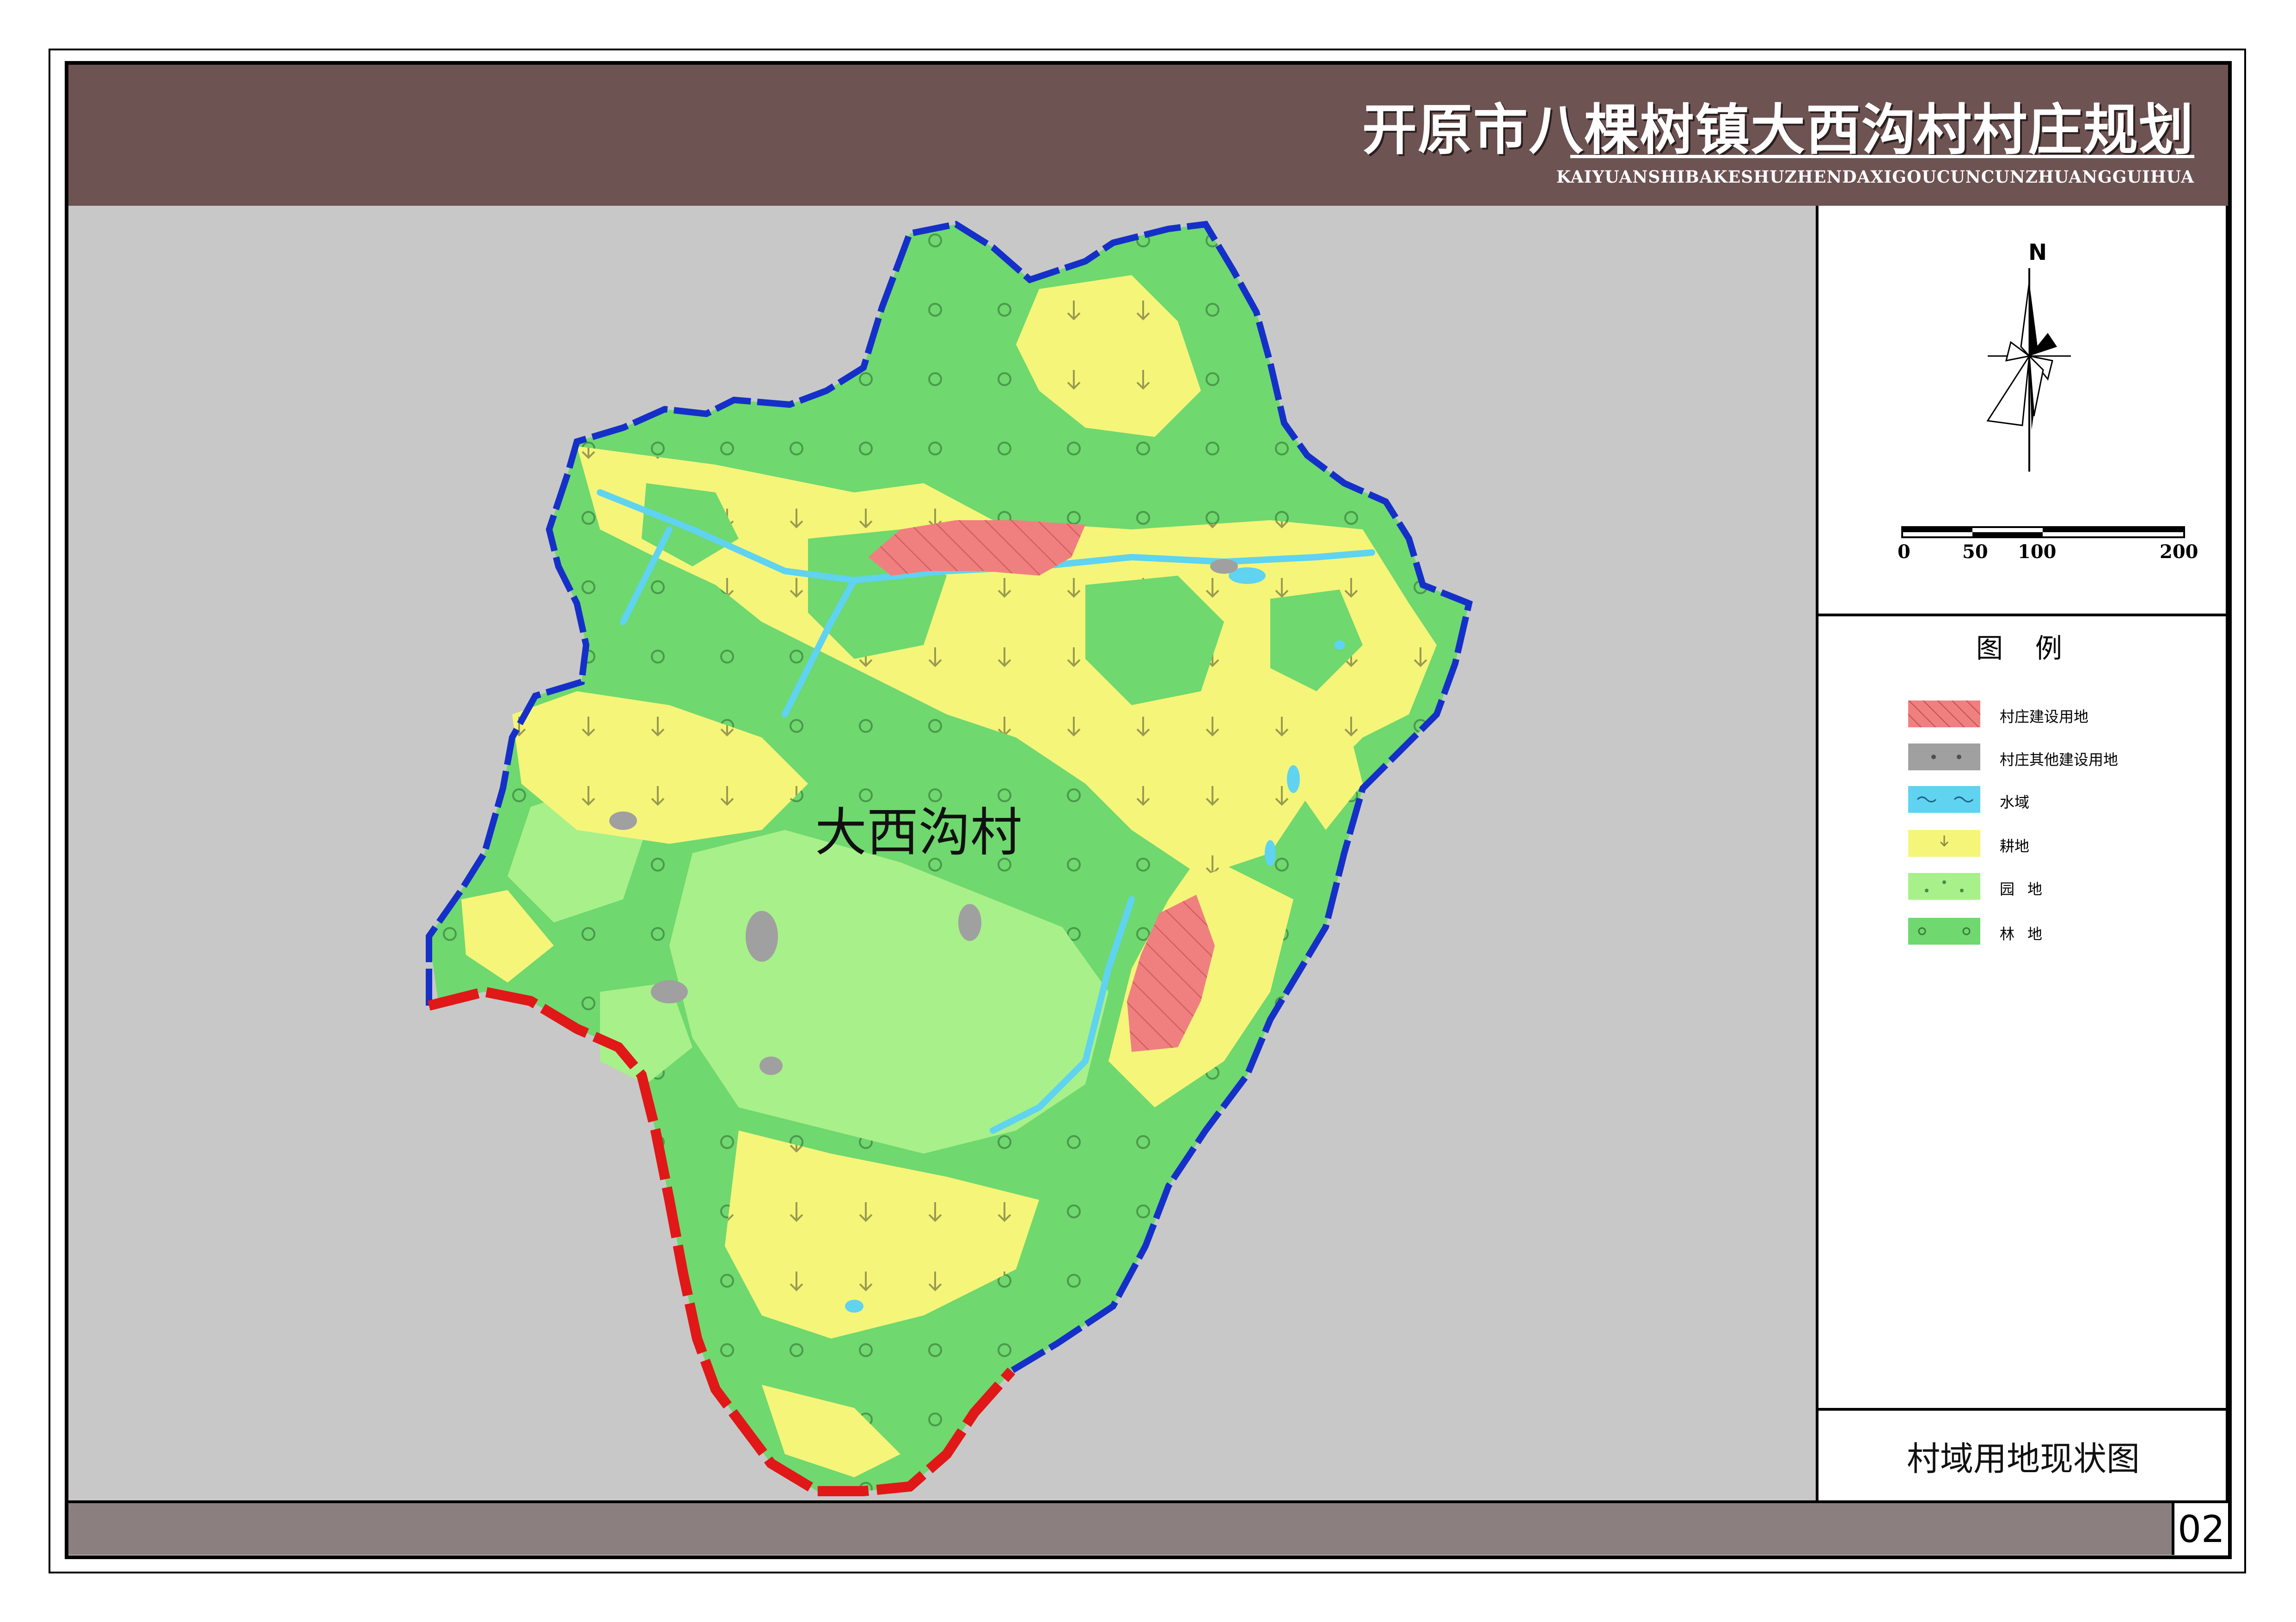 The image size is (2296, 1622). Describe the element at coordinates (1944, 932) in the screenshot. I see `legend-swatch-forest` at that location.